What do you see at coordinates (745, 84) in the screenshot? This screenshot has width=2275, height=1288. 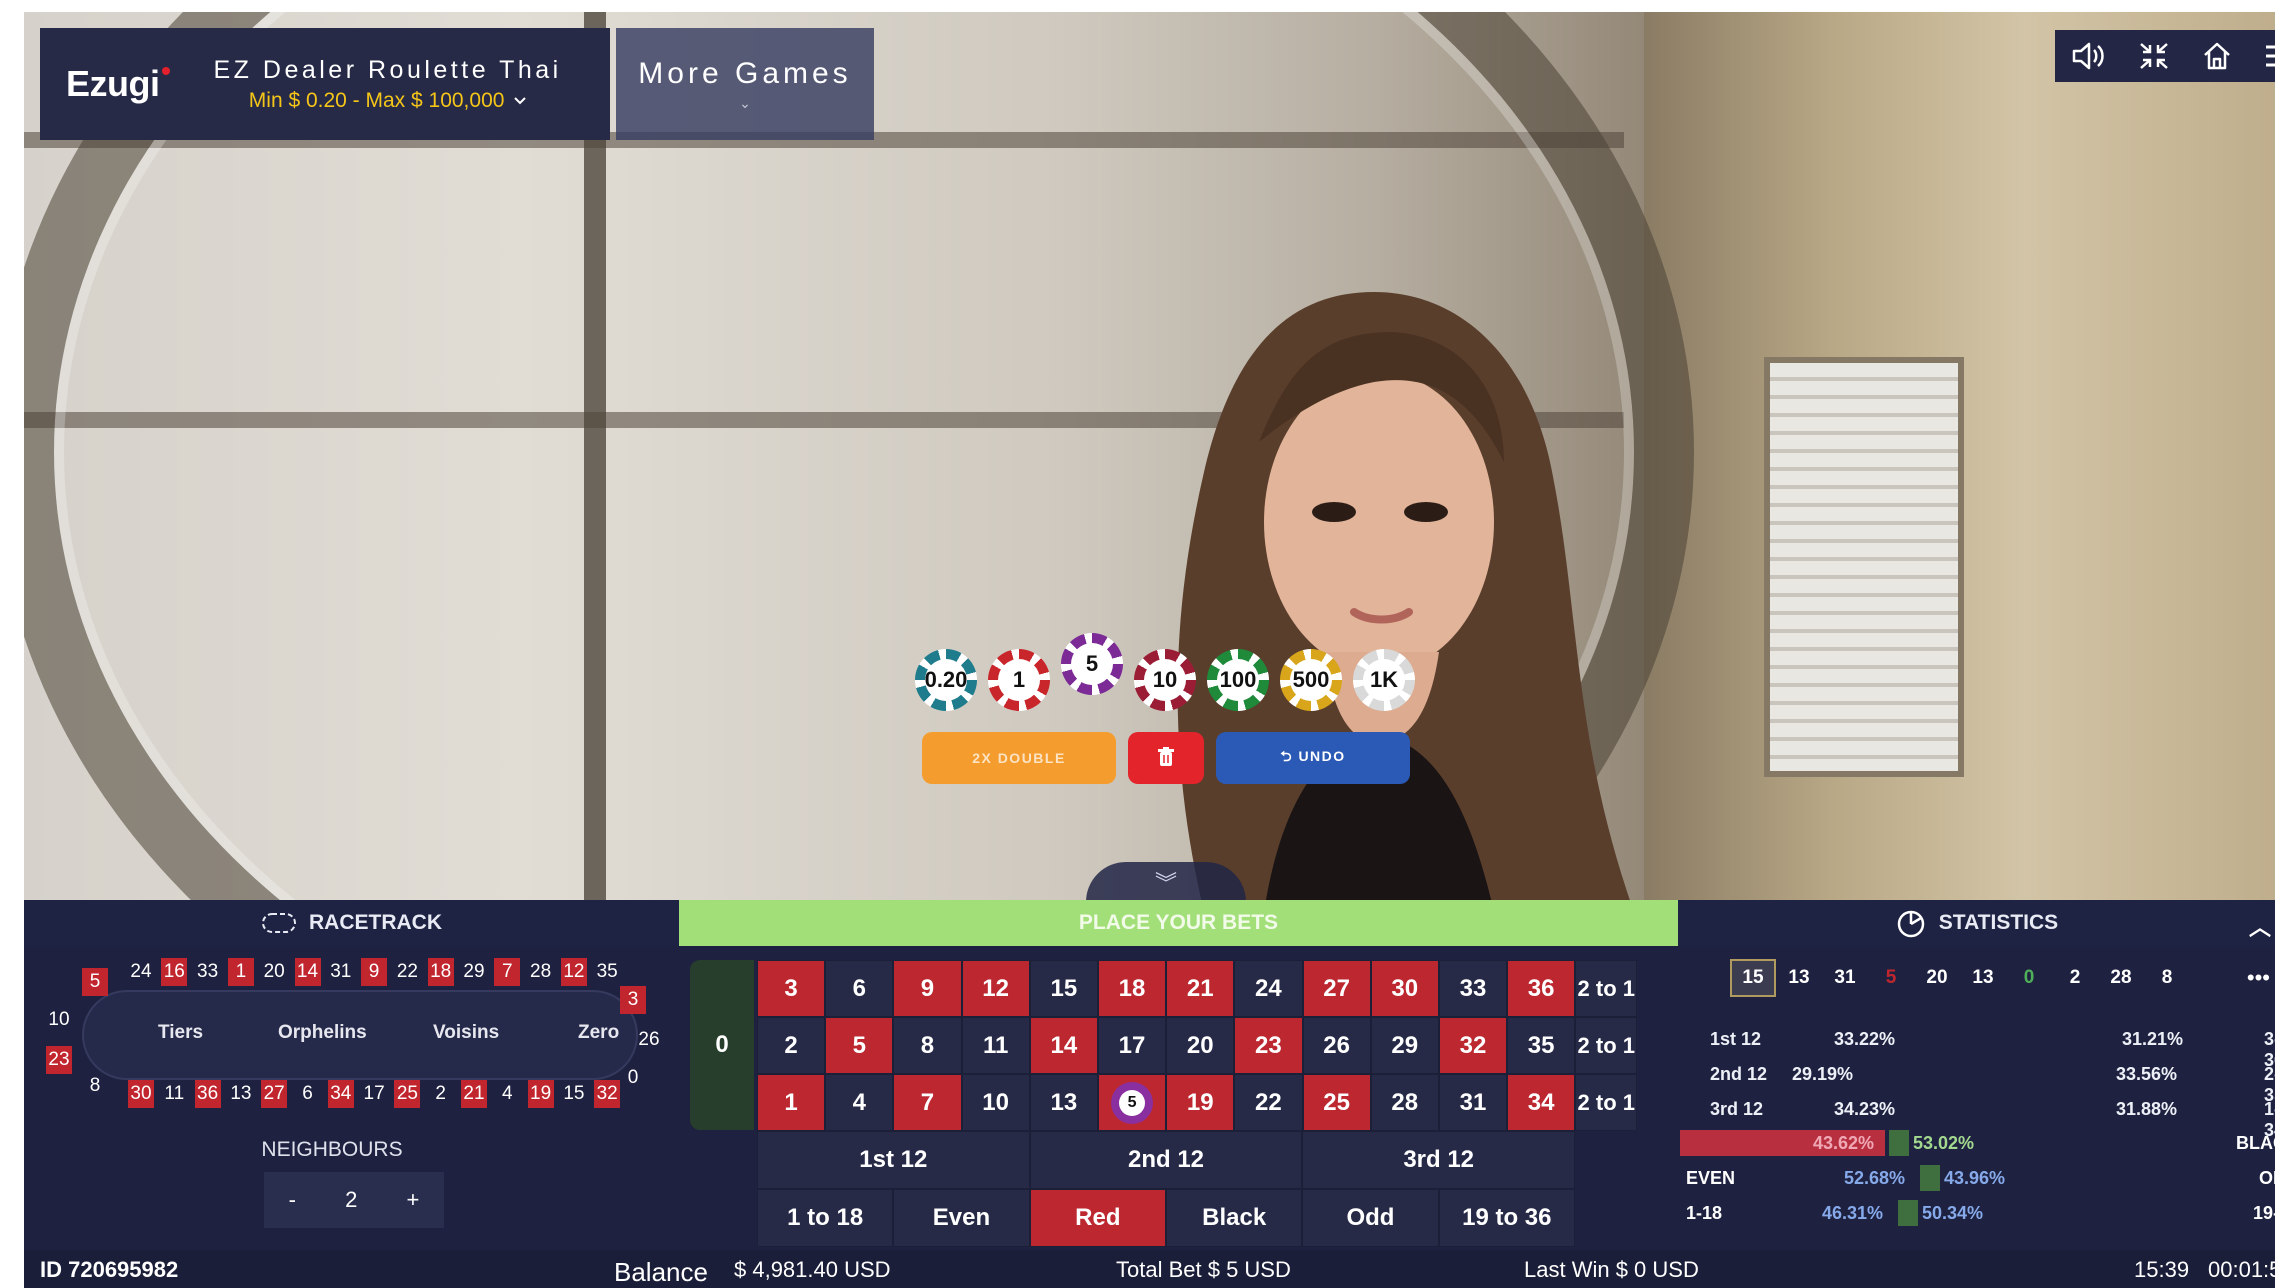 I see `more-games-button: More Games ⌄` at bounding box center [745, 84].